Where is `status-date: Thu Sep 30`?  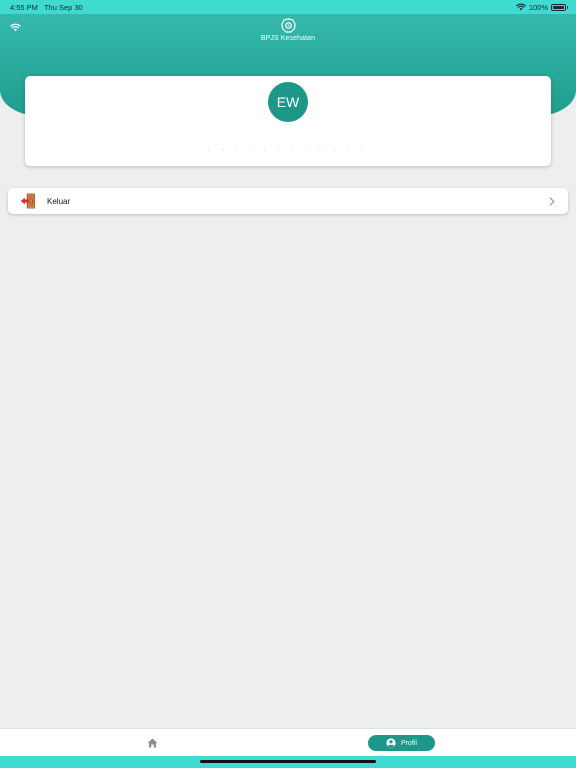 status-date: Thu Sep 30 is located at coordinates (63, 7).